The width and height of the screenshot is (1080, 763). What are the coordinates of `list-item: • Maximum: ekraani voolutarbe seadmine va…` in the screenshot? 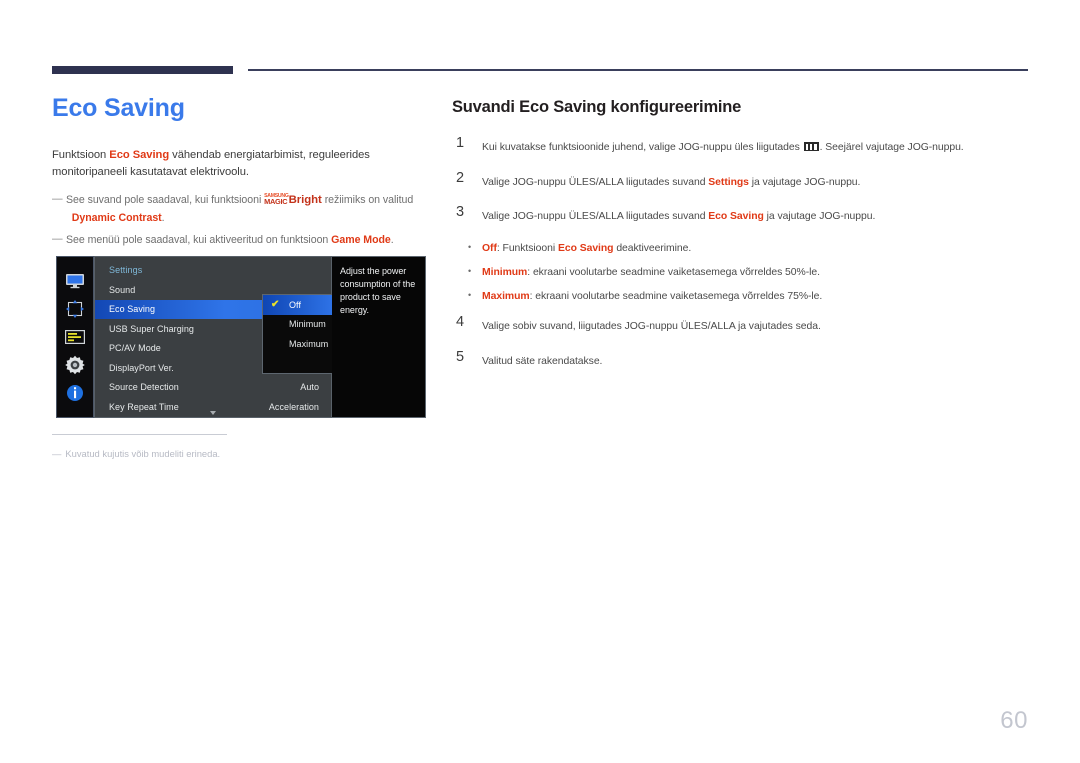 It's located at (742, 296).